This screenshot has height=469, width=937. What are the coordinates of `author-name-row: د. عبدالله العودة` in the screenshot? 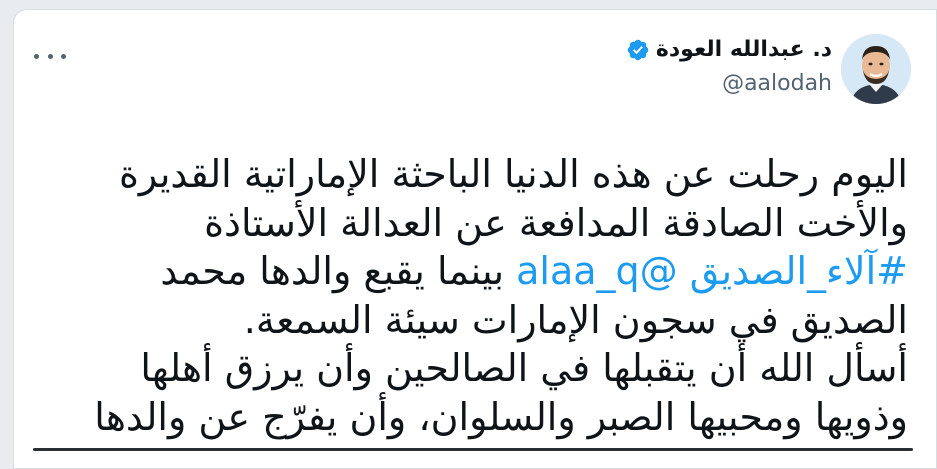 It's located at (729, 50).